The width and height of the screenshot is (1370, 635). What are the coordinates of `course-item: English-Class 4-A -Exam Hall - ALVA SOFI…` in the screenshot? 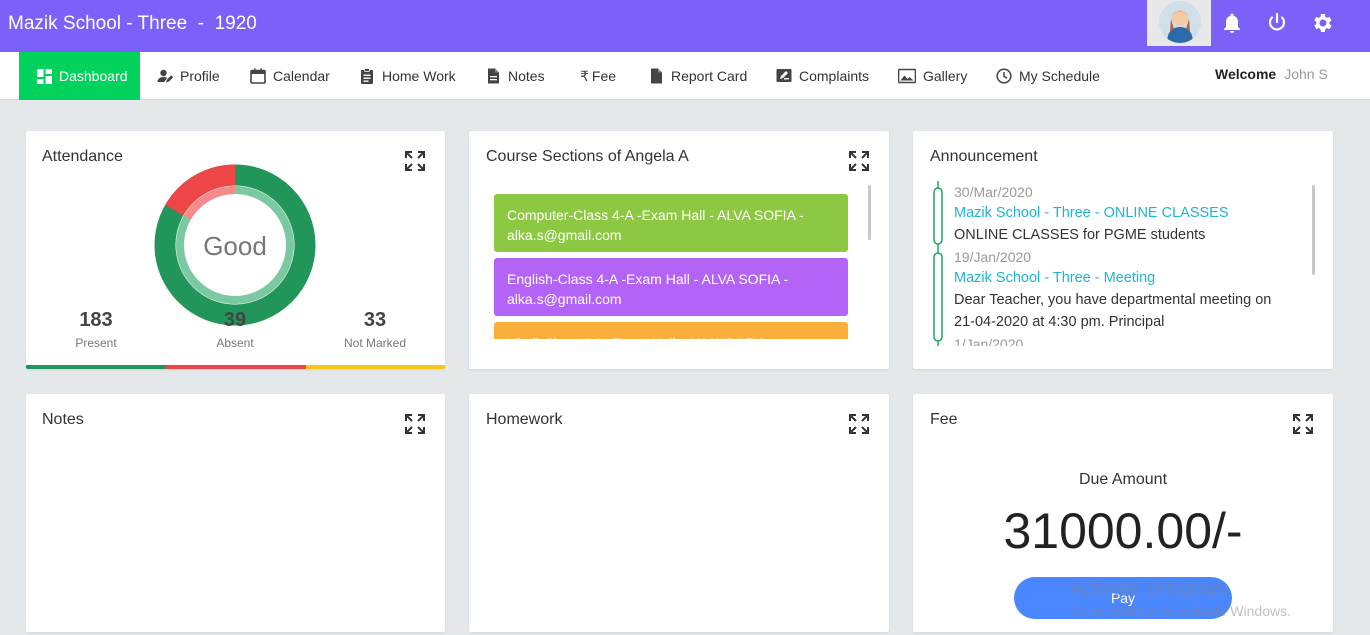 It's located at (671, 287).